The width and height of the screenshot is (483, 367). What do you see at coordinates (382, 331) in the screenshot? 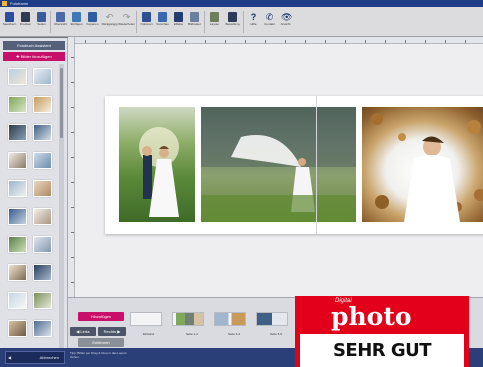
I see `review-badge: Digital photo SEHR GUT` at bounding box center [382, 331].